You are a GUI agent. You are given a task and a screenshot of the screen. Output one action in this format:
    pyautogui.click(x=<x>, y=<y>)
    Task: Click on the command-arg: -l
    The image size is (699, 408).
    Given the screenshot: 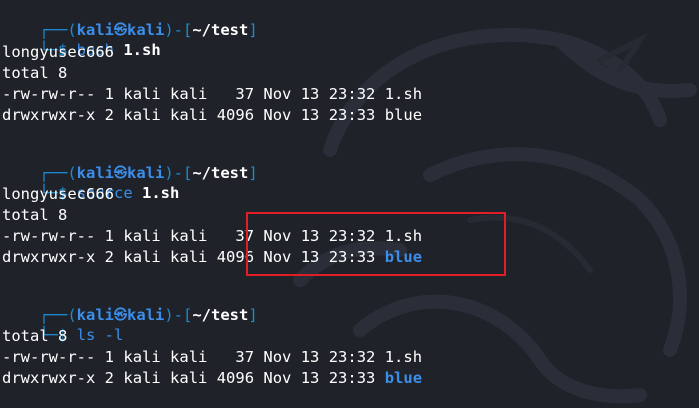 What is the action you would take?
    pyautogui.click(x=114, y=335)
    